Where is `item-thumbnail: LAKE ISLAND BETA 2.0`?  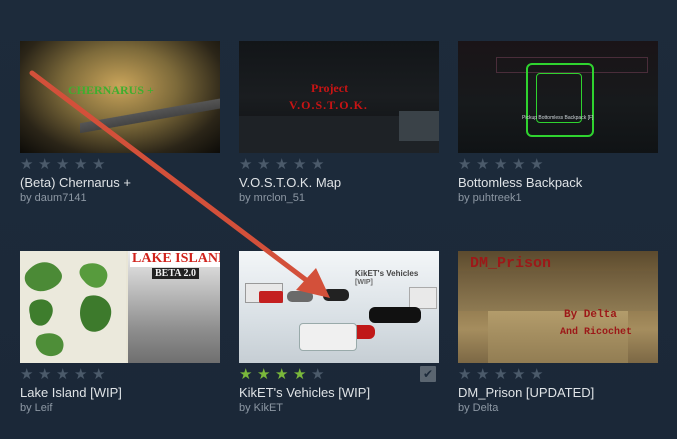 item-thumbnail: LAKE ISLAND BETA 2.0 is located at coordinates (120, 307).